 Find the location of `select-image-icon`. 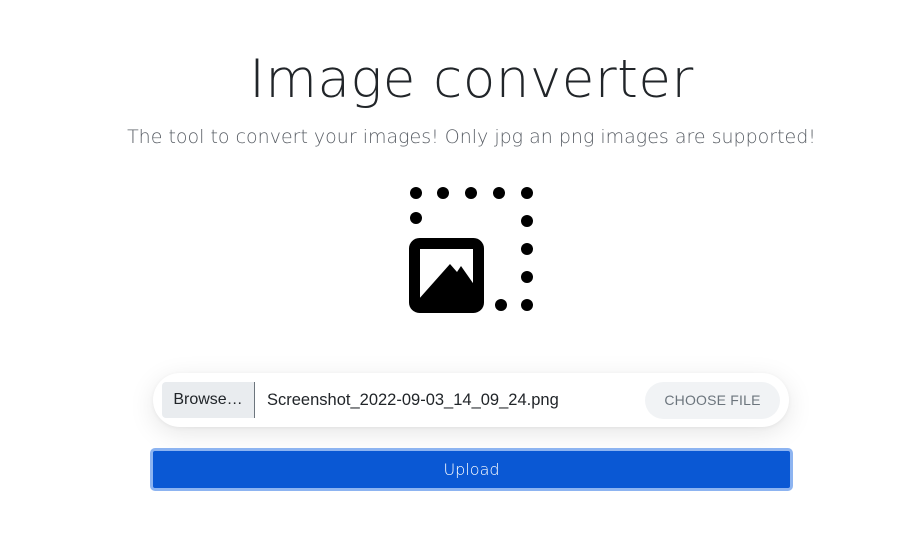

select-image-icon is located at coordinates (471, 250).